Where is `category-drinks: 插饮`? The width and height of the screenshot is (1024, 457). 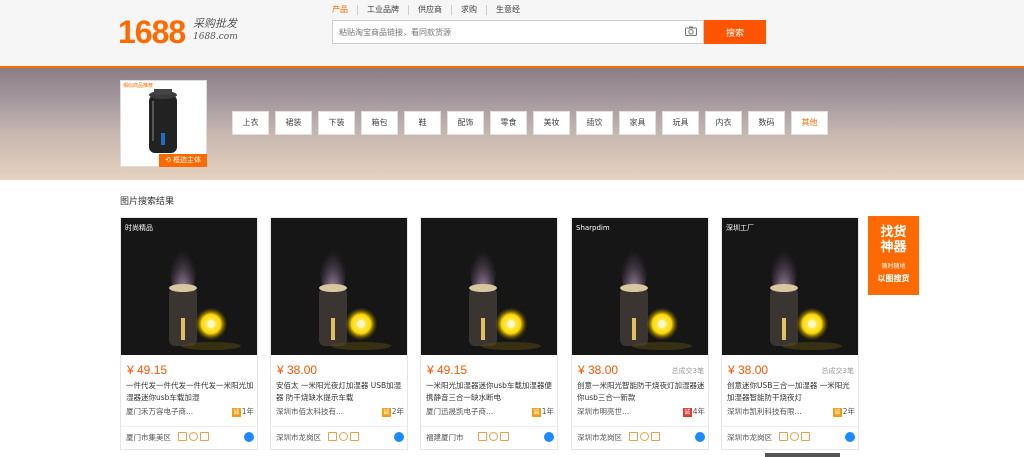 category-drinks: 插饮 is located at coordinates (594, 123).